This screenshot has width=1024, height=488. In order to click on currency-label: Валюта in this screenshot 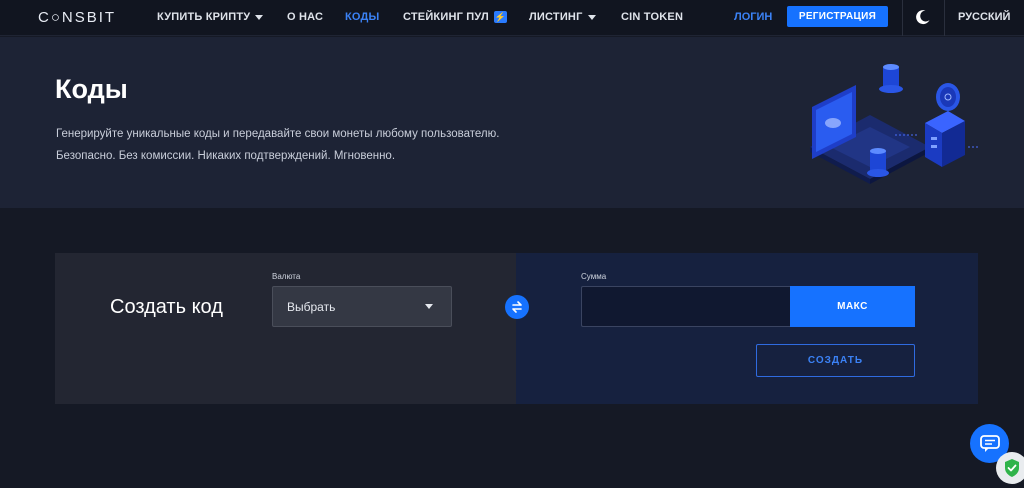, I will do `click(286, 276)`.